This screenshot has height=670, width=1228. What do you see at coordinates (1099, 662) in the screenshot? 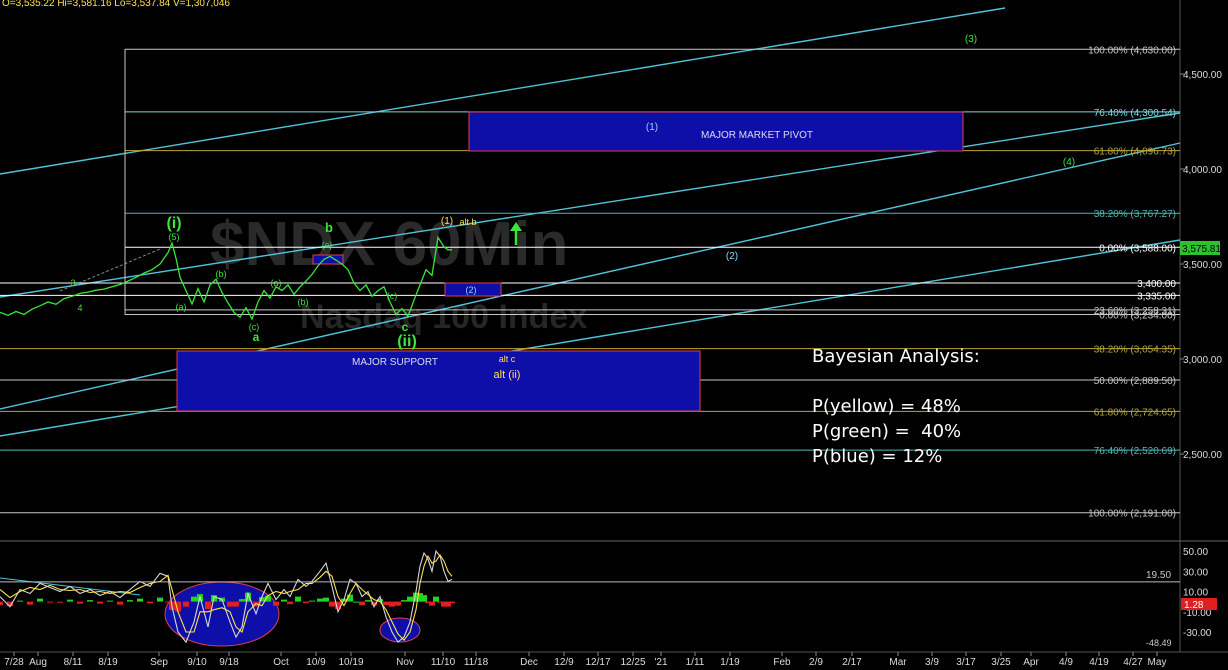
I see `x-tick-label-29: 4/19` at bounding box center [1099, 662].